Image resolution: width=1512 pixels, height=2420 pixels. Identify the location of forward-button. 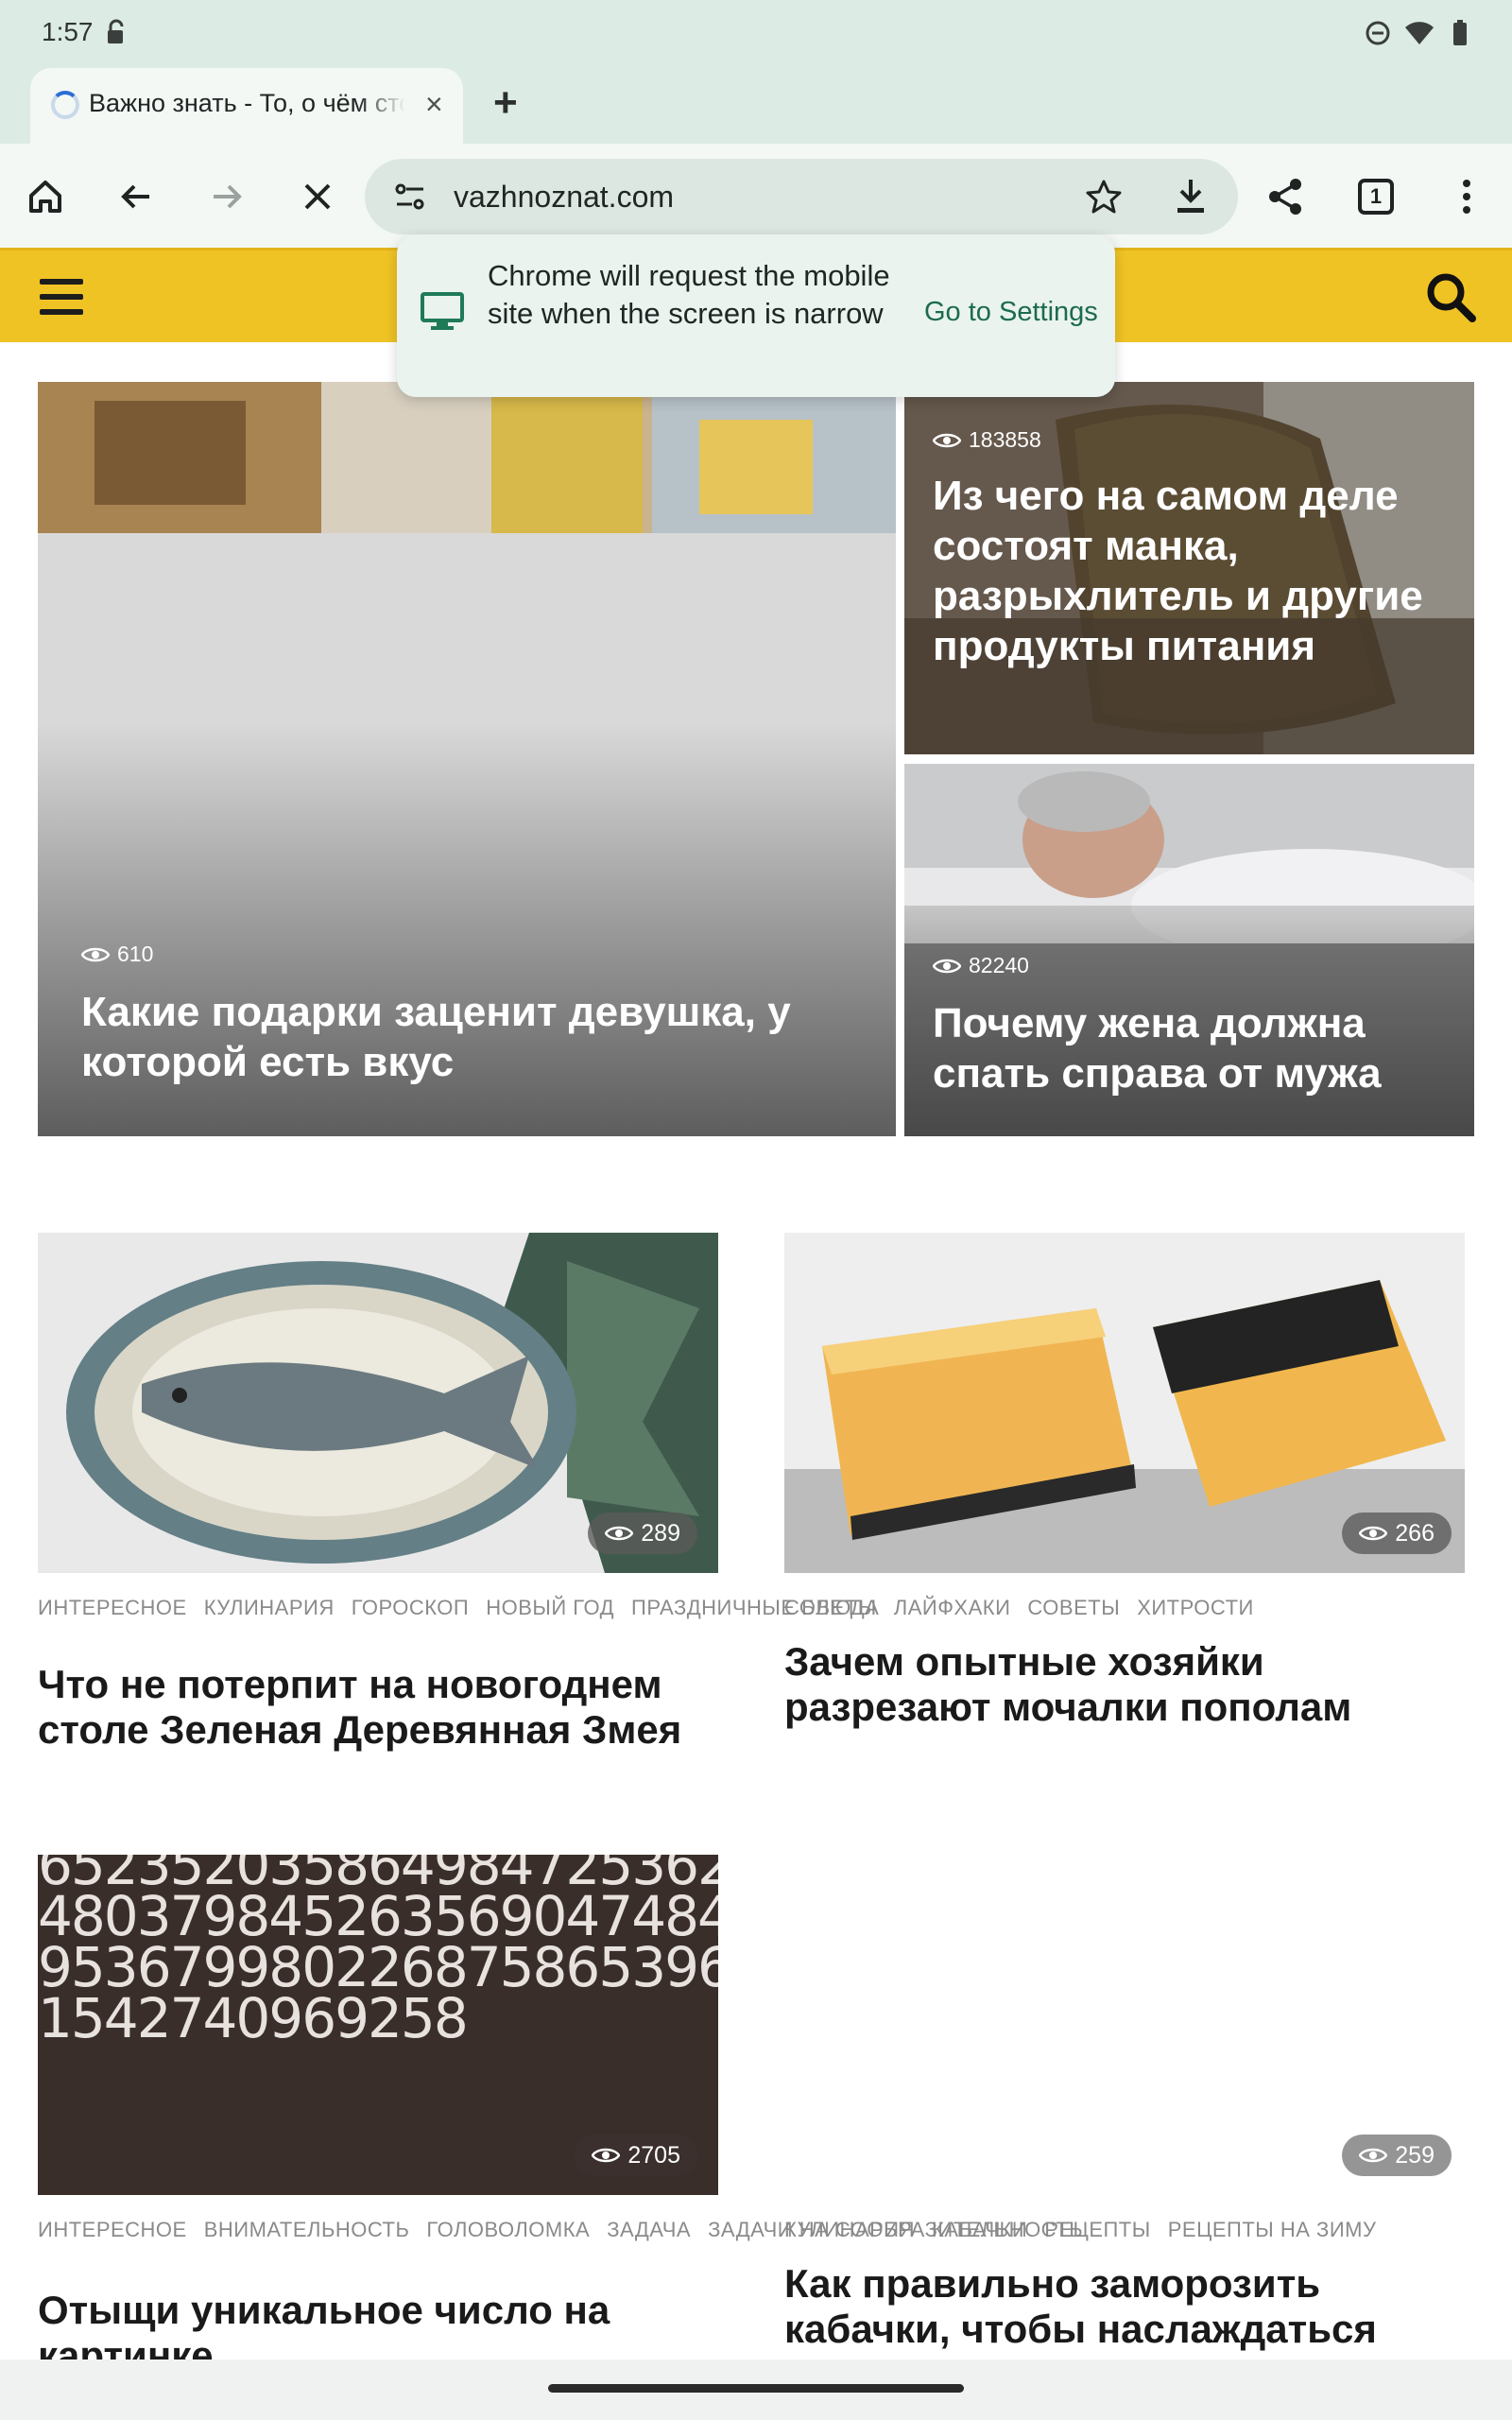
(226, 196).